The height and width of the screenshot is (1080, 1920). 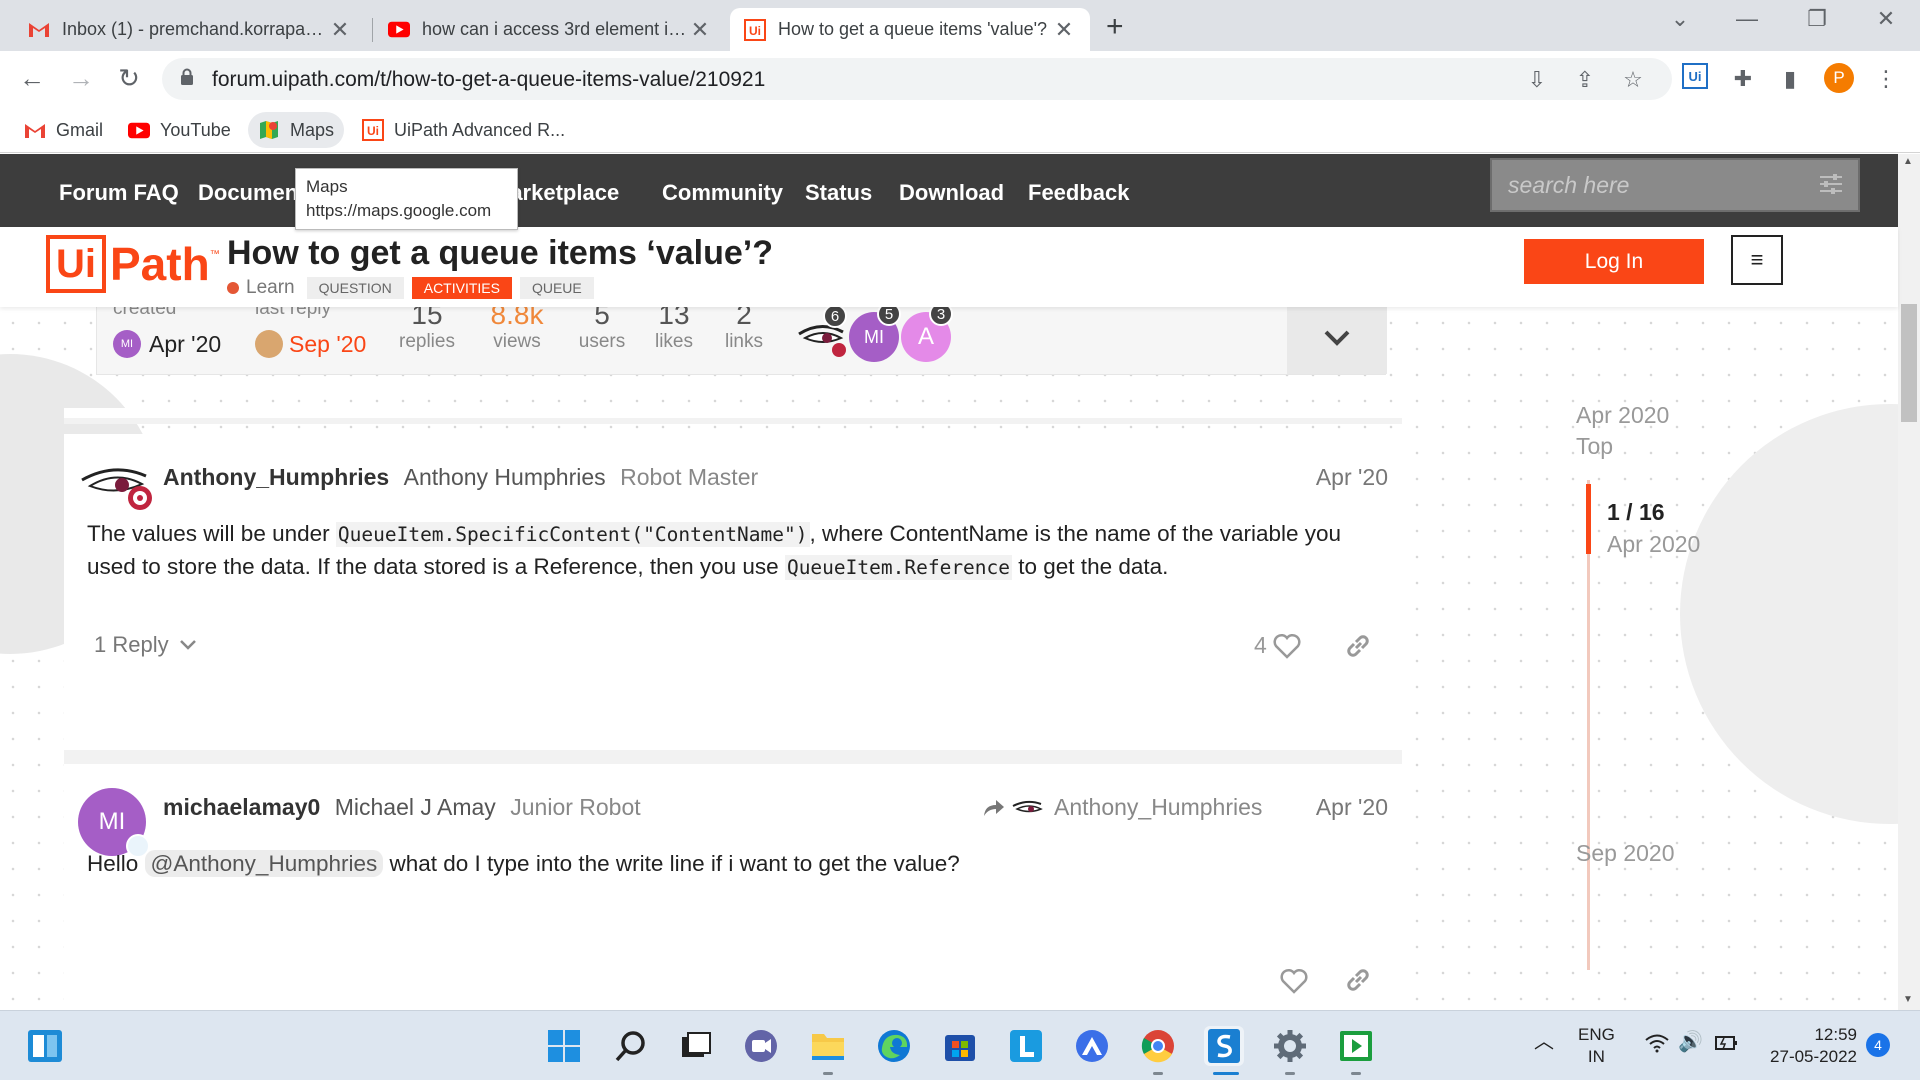 I want to click on category-link: Learn, so click(x=270, y=288).